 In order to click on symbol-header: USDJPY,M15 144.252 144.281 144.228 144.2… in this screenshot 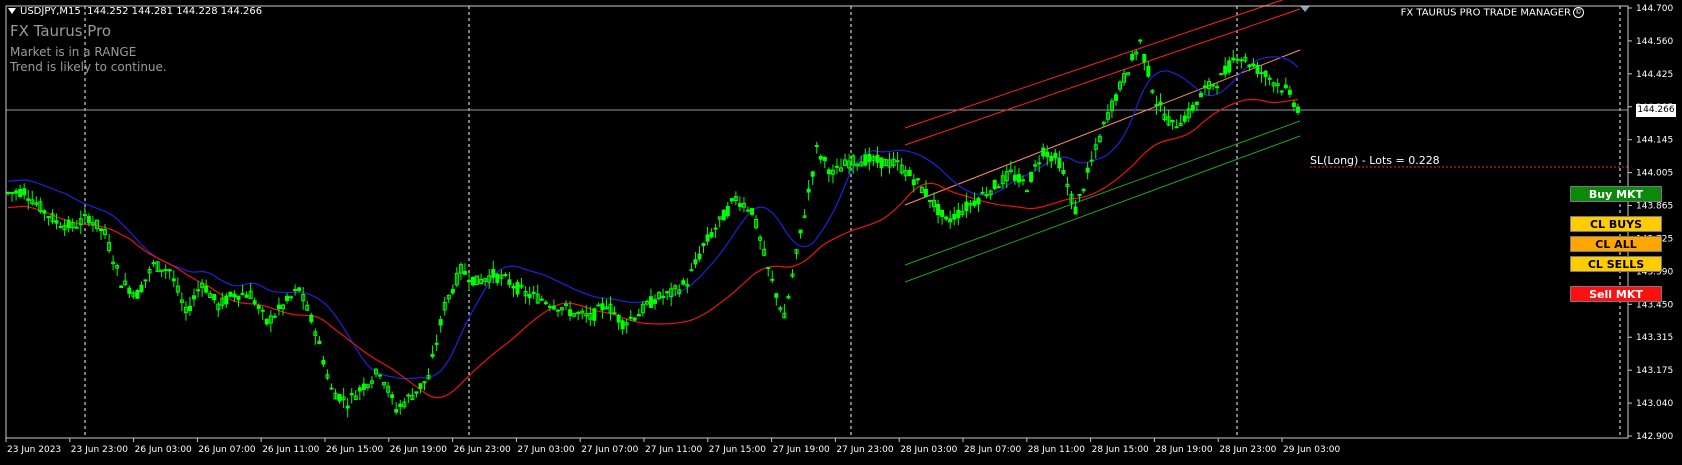, I will do `click(135, 11)`.